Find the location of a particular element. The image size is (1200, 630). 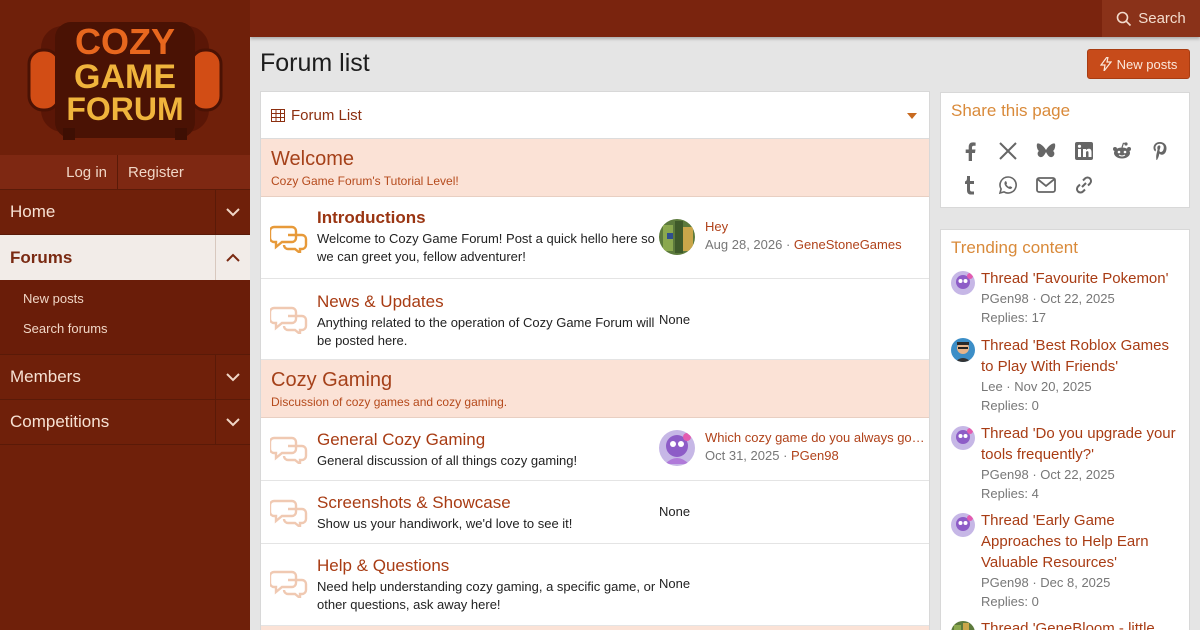

grid-icon is located at coordinates (278, 115).